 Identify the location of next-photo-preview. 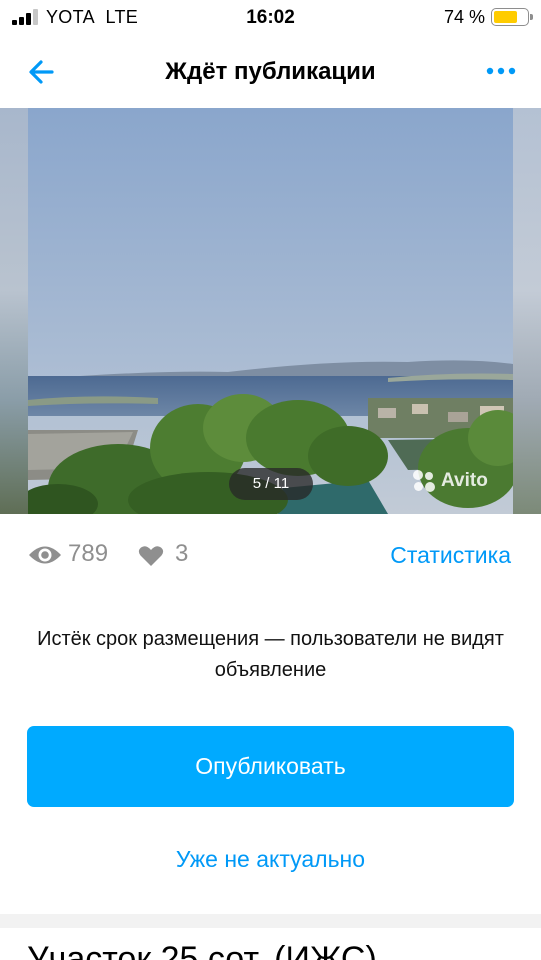
(527, 311).